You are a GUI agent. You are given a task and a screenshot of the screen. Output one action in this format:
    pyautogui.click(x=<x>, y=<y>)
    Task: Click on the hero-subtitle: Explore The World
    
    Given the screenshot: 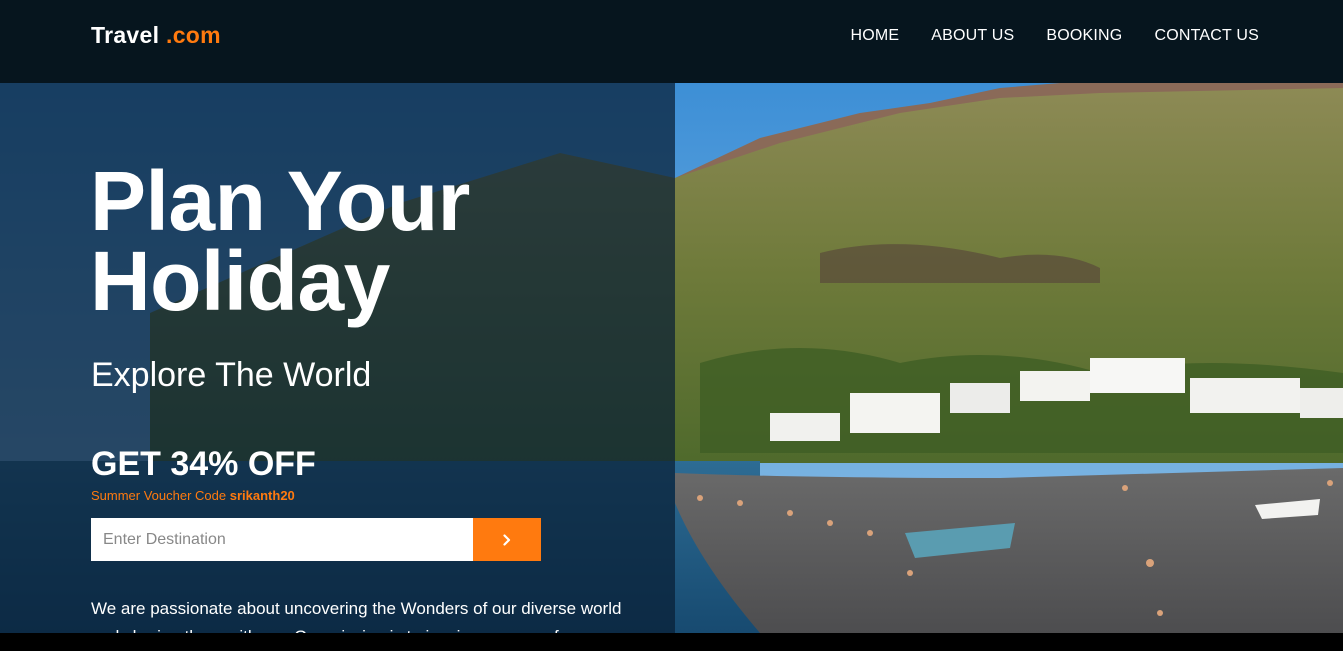 What is the action you would take?
    pyautogui.click(x=231, y=375)
    